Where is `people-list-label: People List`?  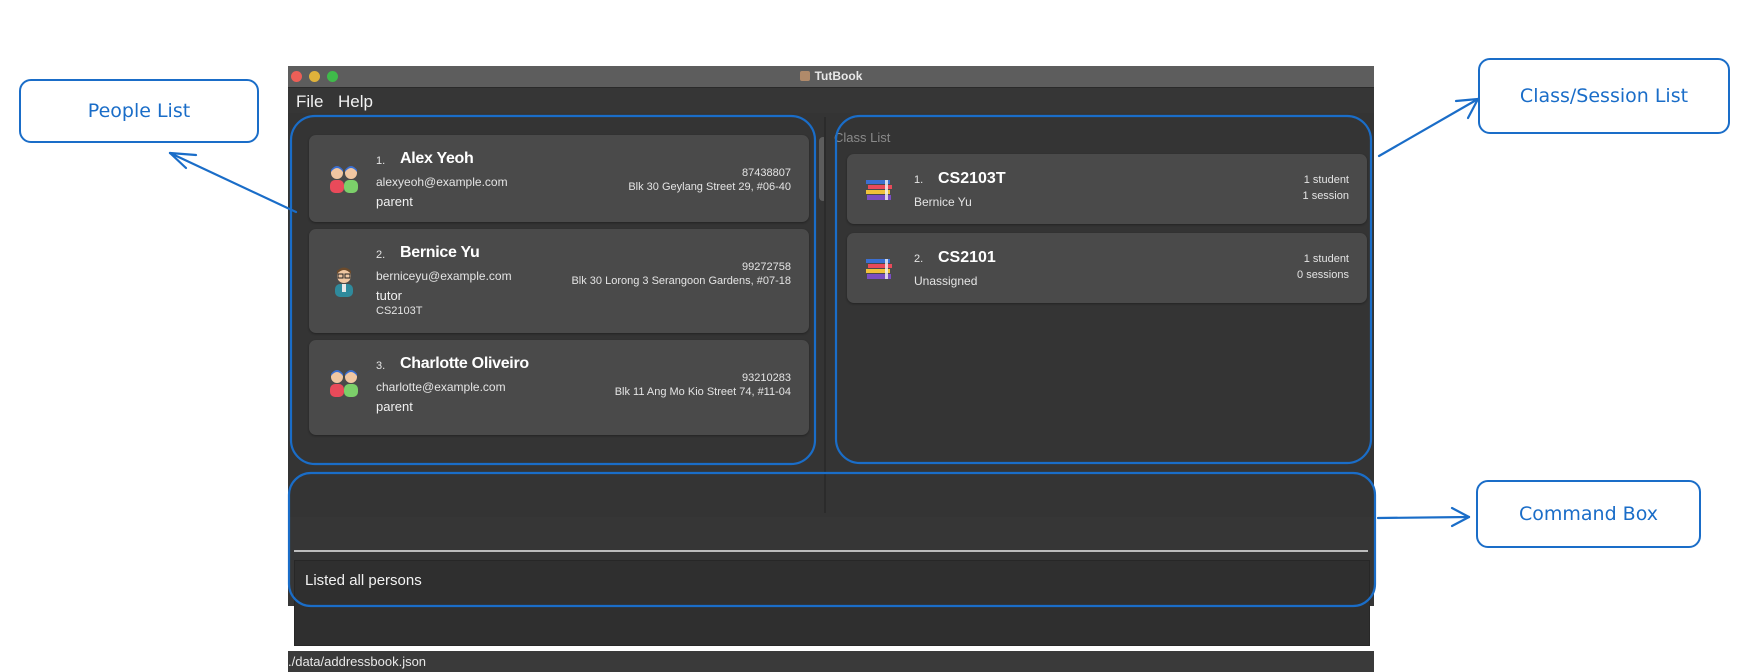 people-list-label: People List is located at coordinates (139, 111).